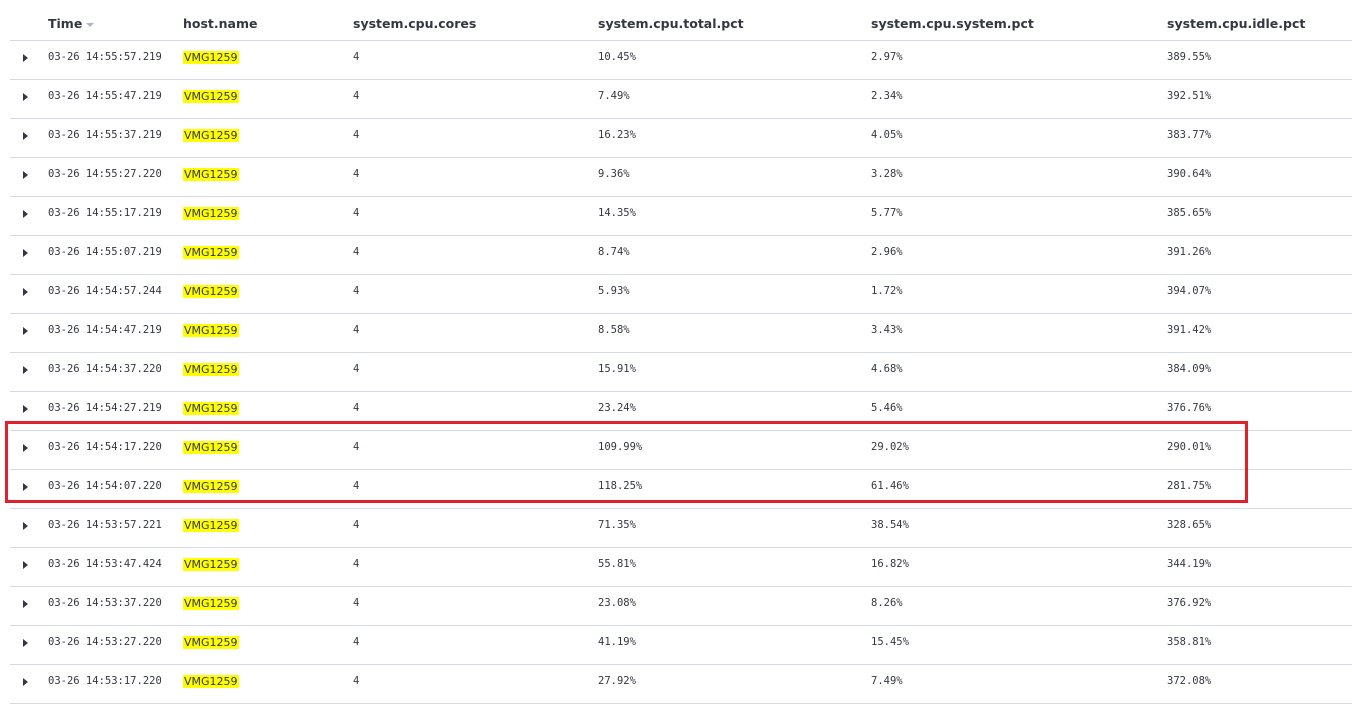  I want to click on cell-total: 15.91%, so click(617, 369).